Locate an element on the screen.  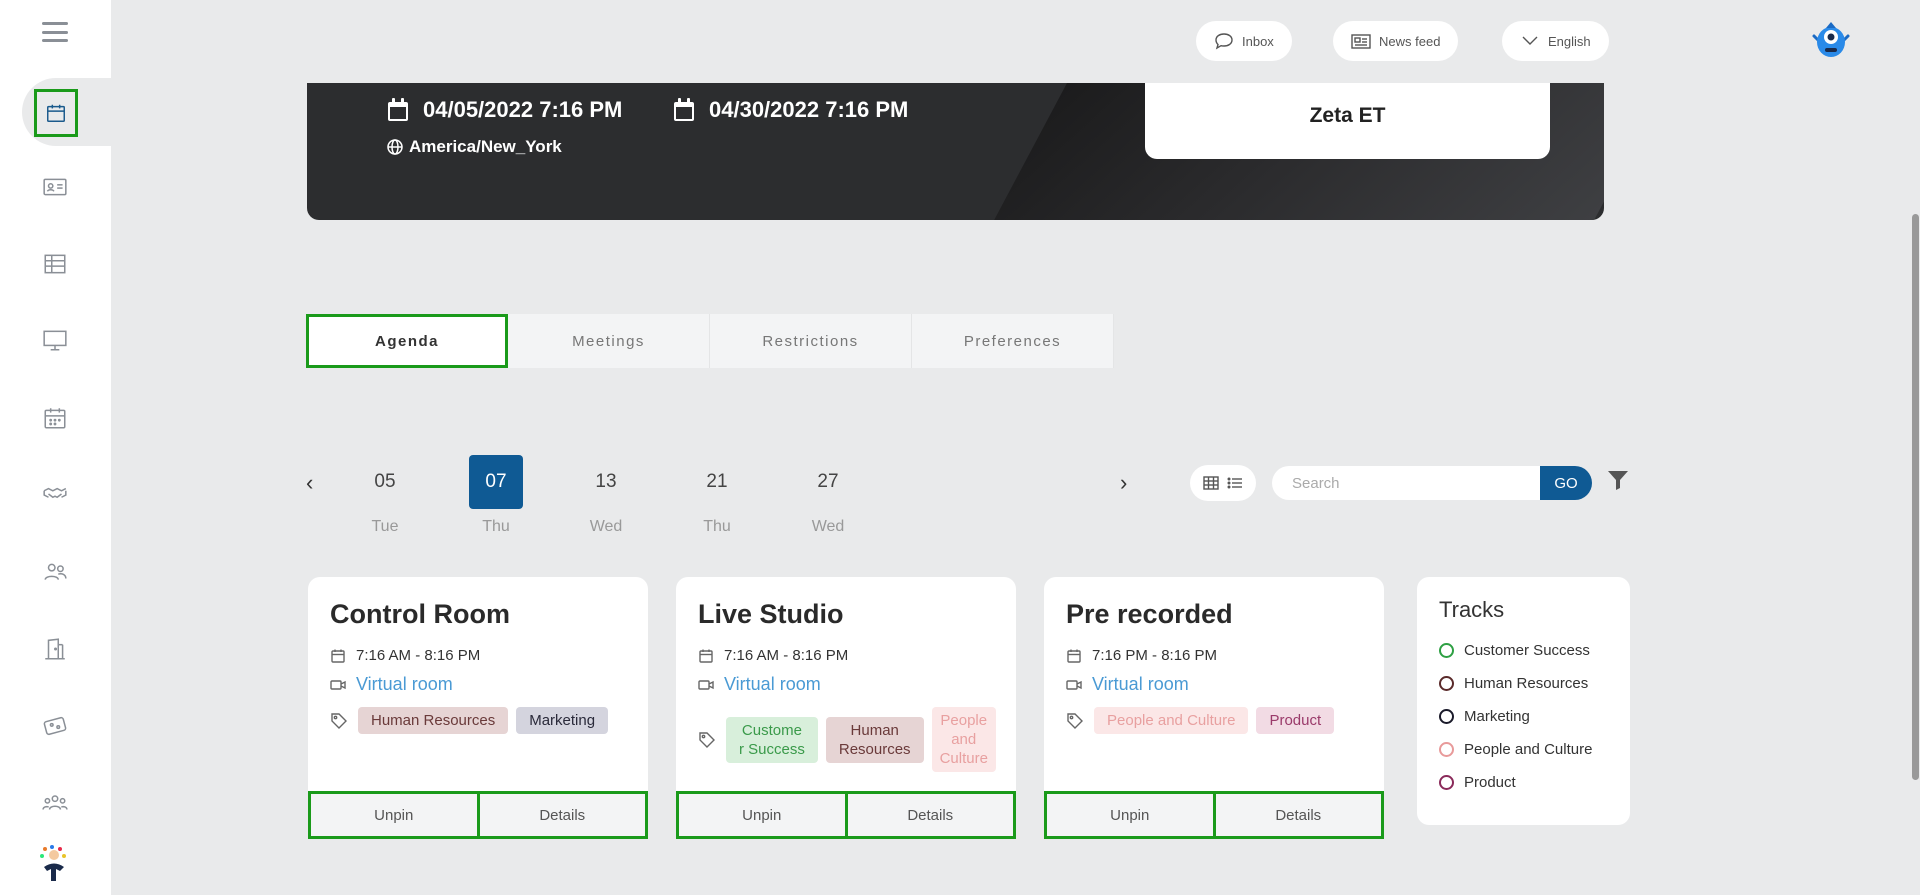
day-number: 13 is located at coordinates (606, 481).